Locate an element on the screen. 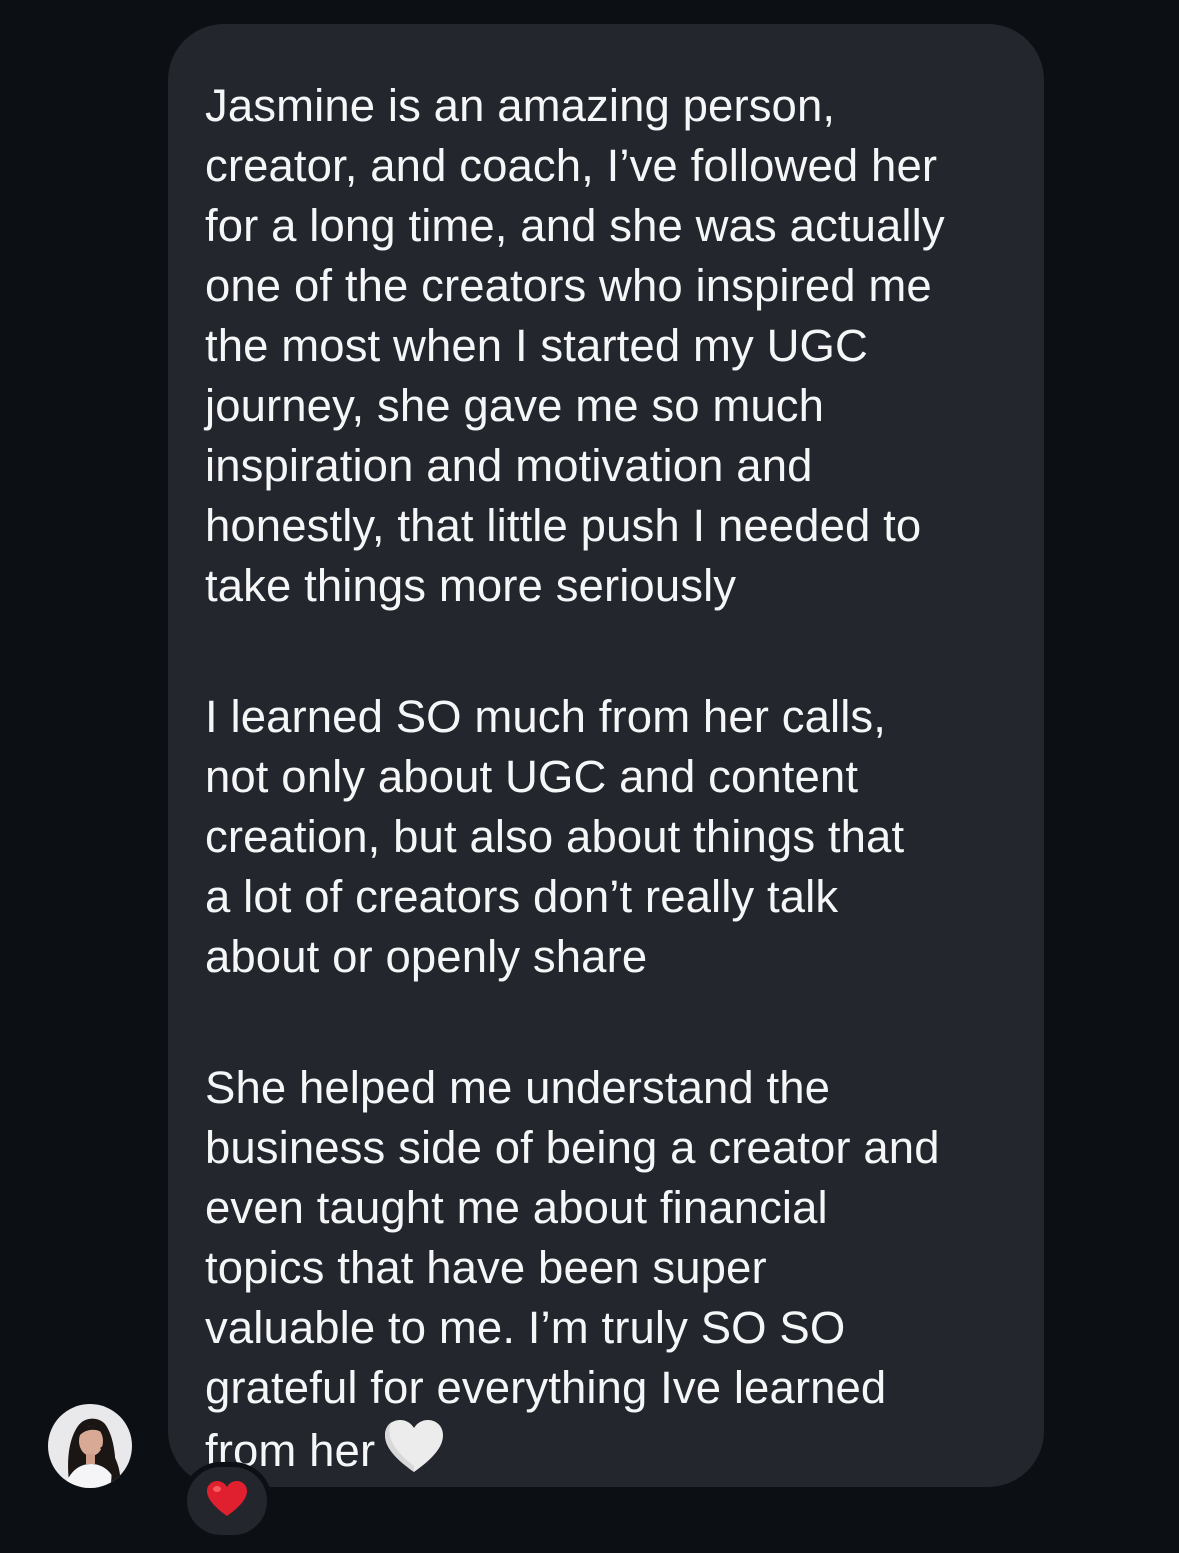 The height and width of the screenshot is (1553, 1179). white-heart-icon is located at coordinates (414, 1447).